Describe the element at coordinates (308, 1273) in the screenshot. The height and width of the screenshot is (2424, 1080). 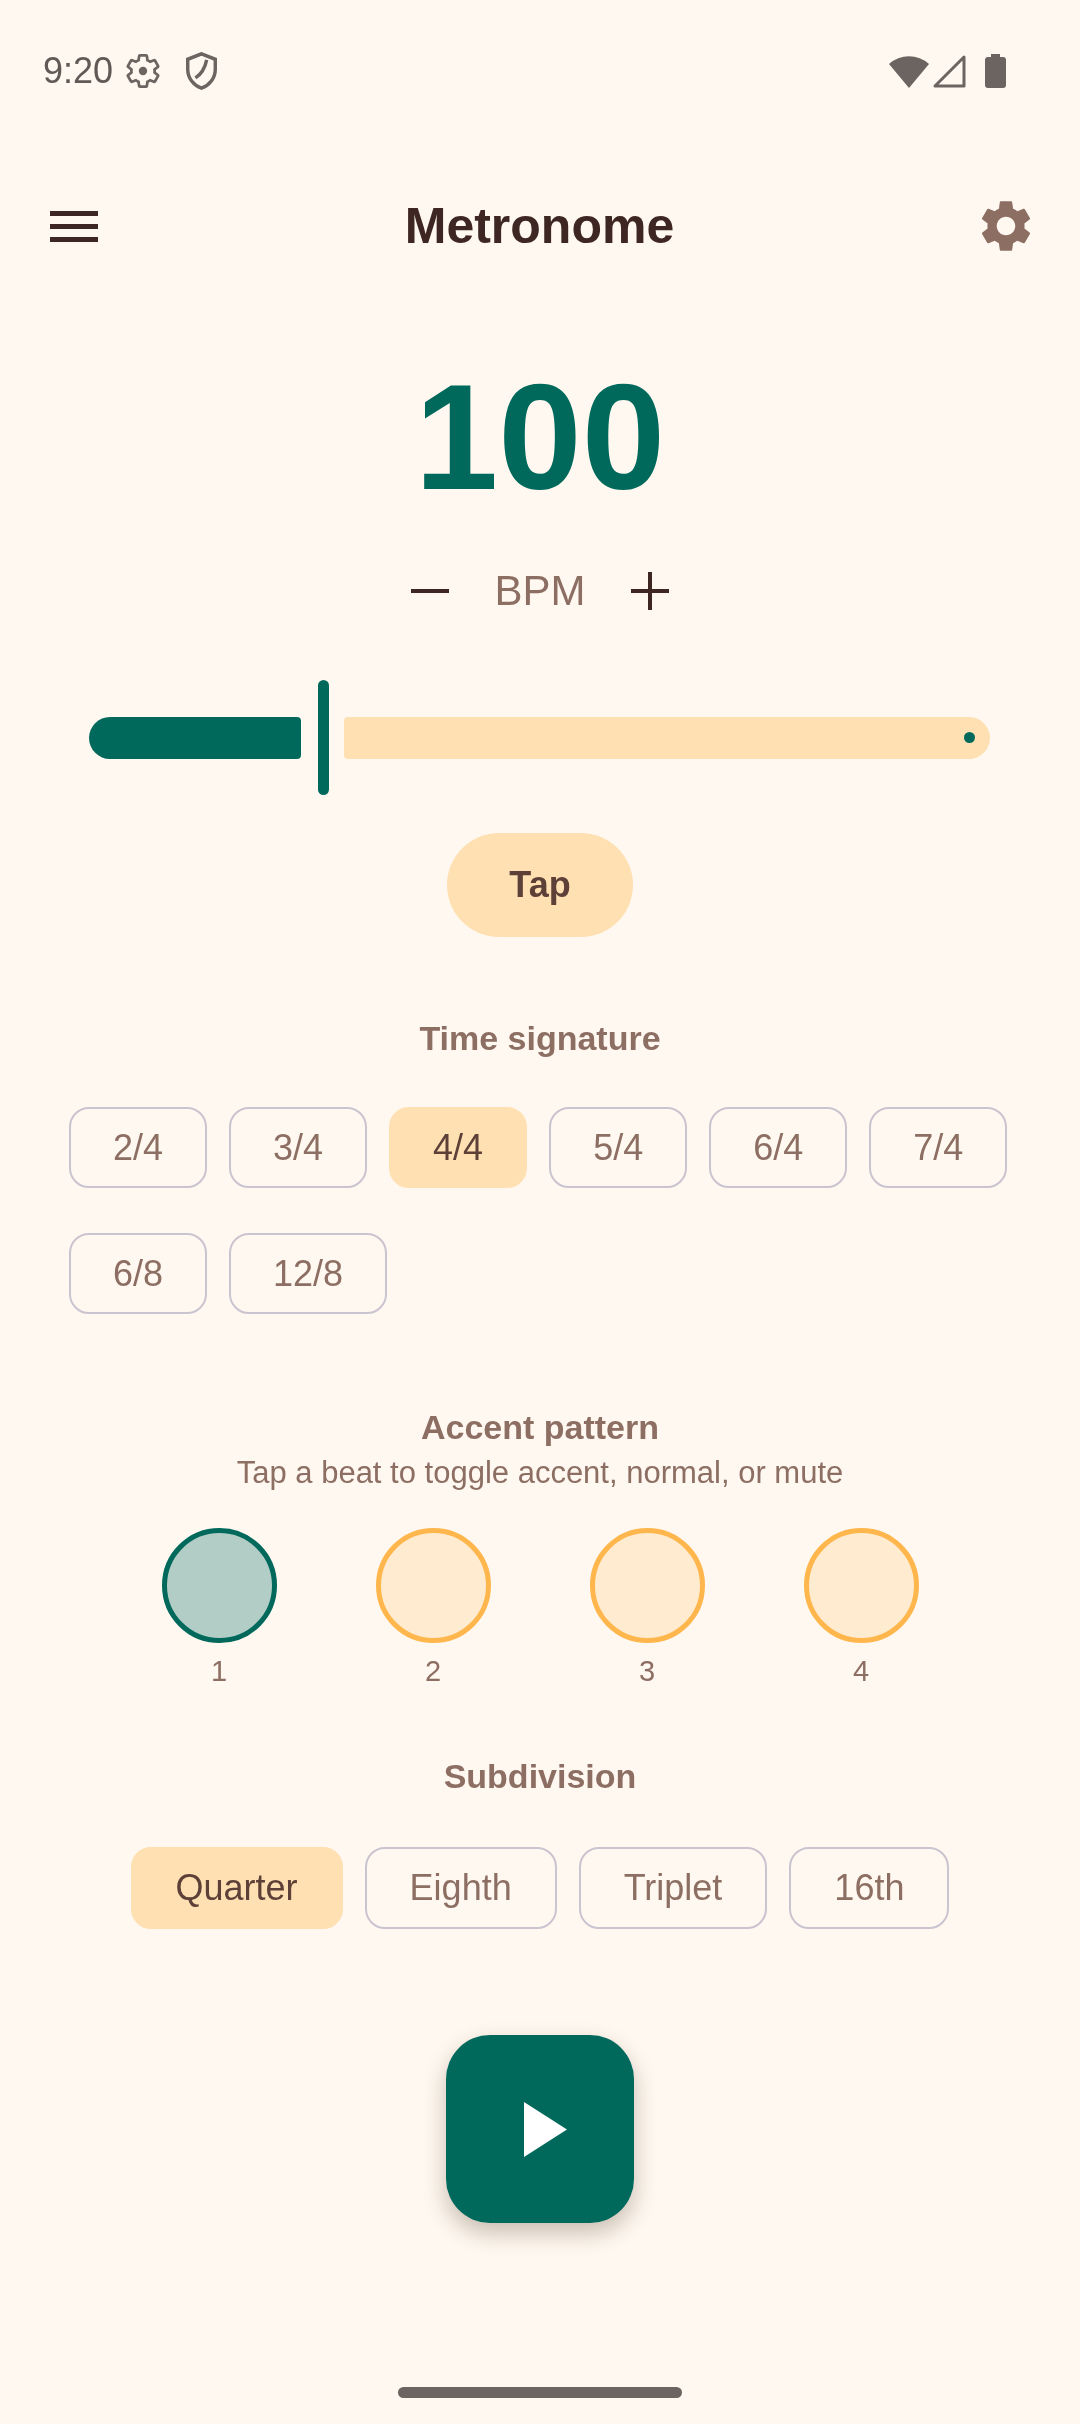
I see `time-signature-chip: 12/8` at that location.